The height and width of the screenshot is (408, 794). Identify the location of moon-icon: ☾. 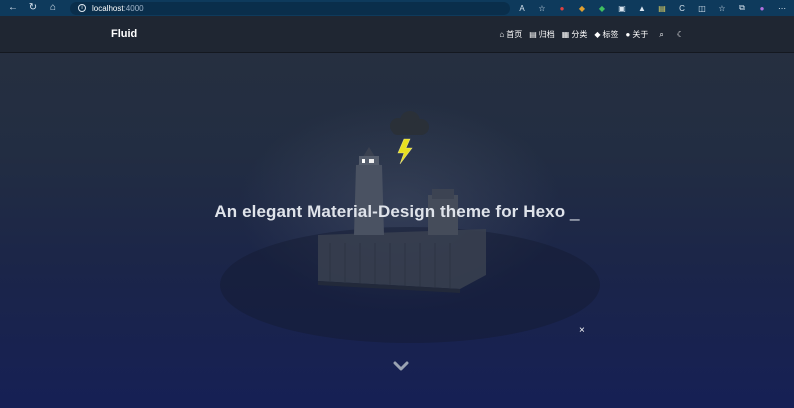
(680, 34).